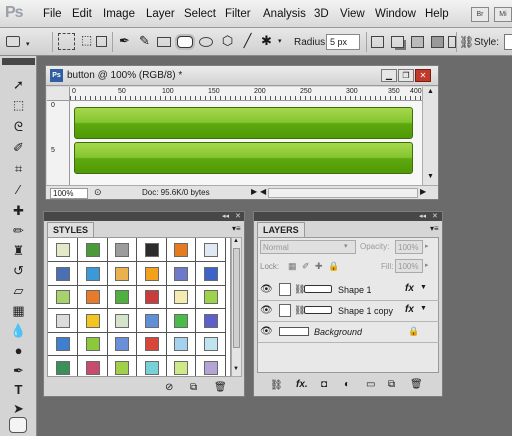 Image resolution: width=512 pixels, height=436 pixels. What do you see at coordinates (324, 384) in the screenshot?
I see `add-mask-icon: ◘` at bounding box center [324, 384].